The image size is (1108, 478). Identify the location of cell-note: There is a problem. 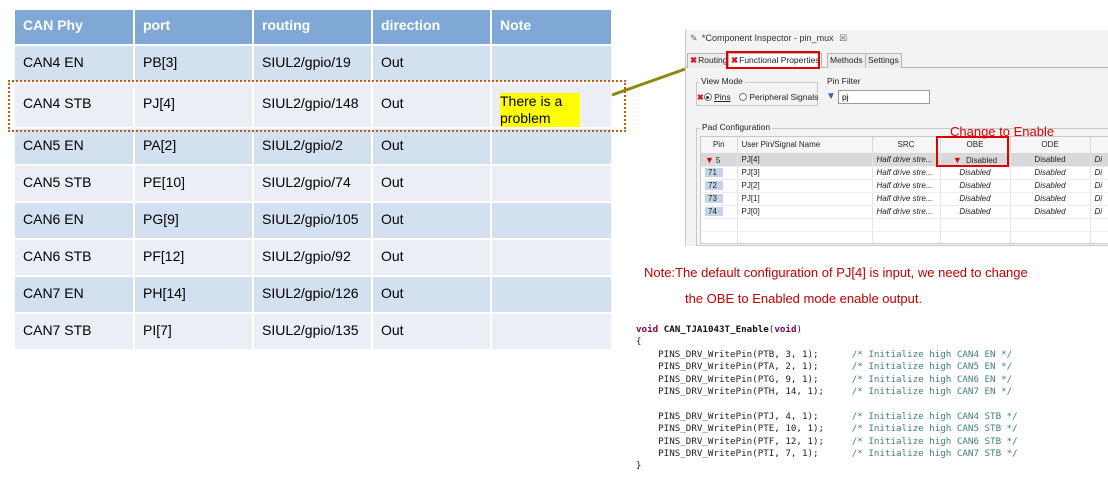
(552, 105).